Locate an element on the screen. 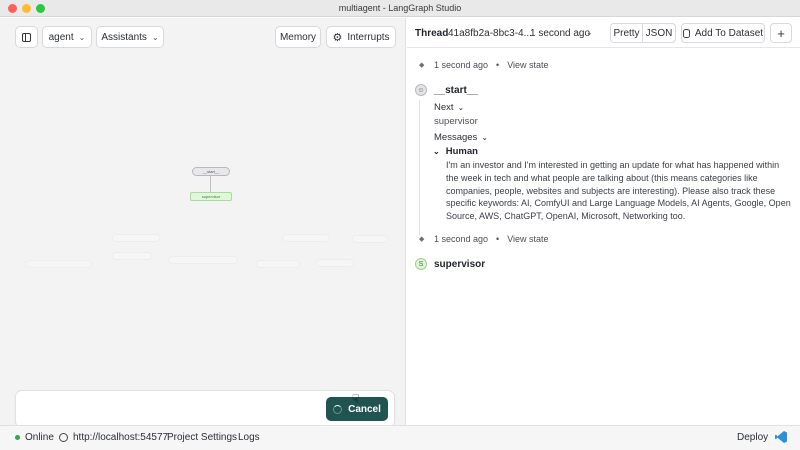 The image size is (800, 450). deploy-link: Deploy is located at coordinates (752, 437).